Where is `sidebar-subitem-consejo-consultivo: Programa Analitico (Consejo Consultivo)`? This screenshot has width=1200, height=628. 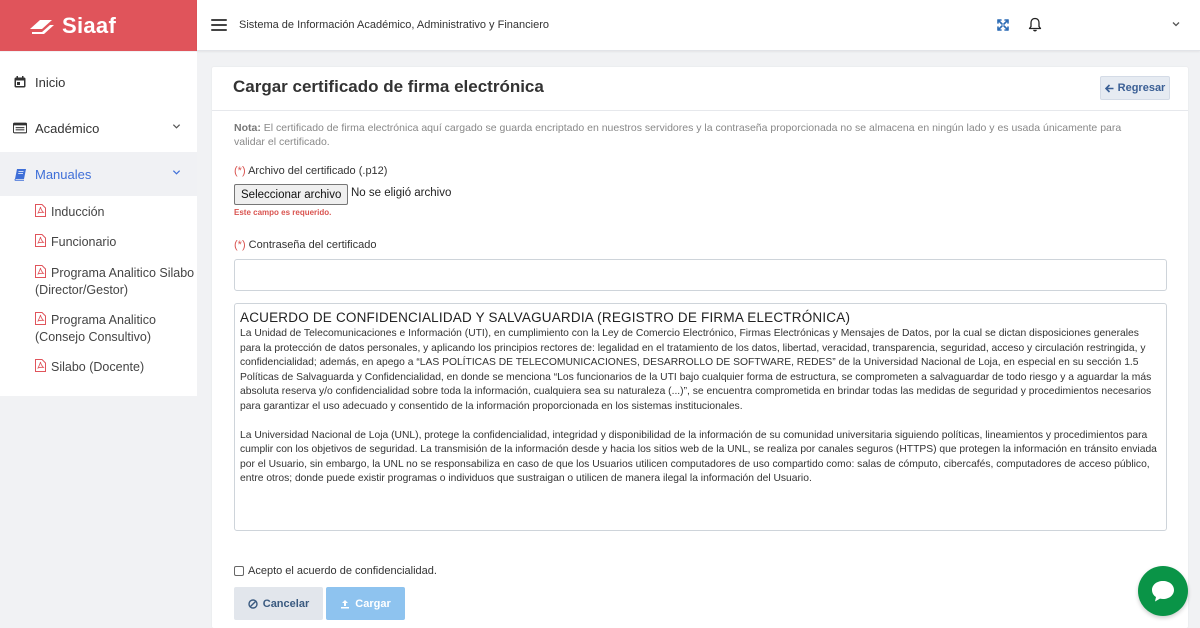
sidebar-subitem-consejo-consultivo: Programa Analitico (Consejo Consultivo) is located at coordinates (115, 329).